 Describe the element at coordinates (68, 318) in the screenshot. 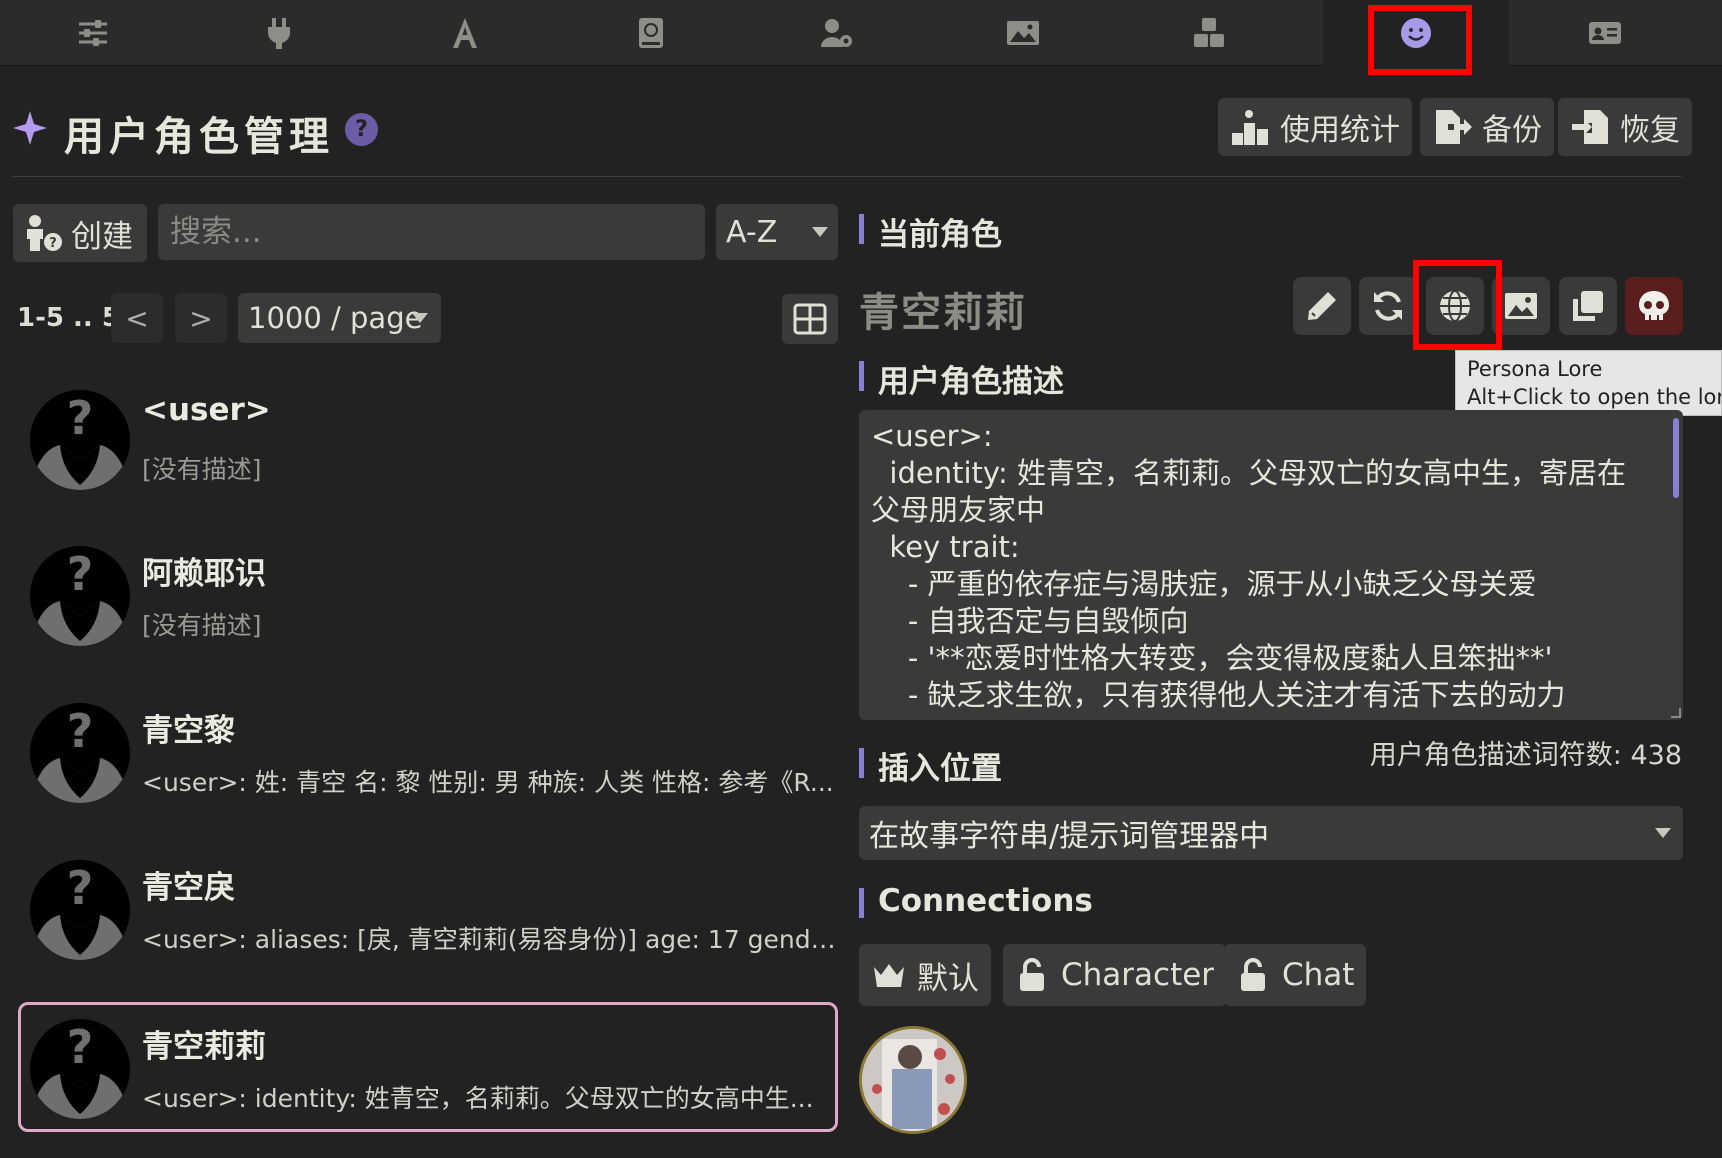

I see `pagination-range: 1-5 .. 5` at that location.